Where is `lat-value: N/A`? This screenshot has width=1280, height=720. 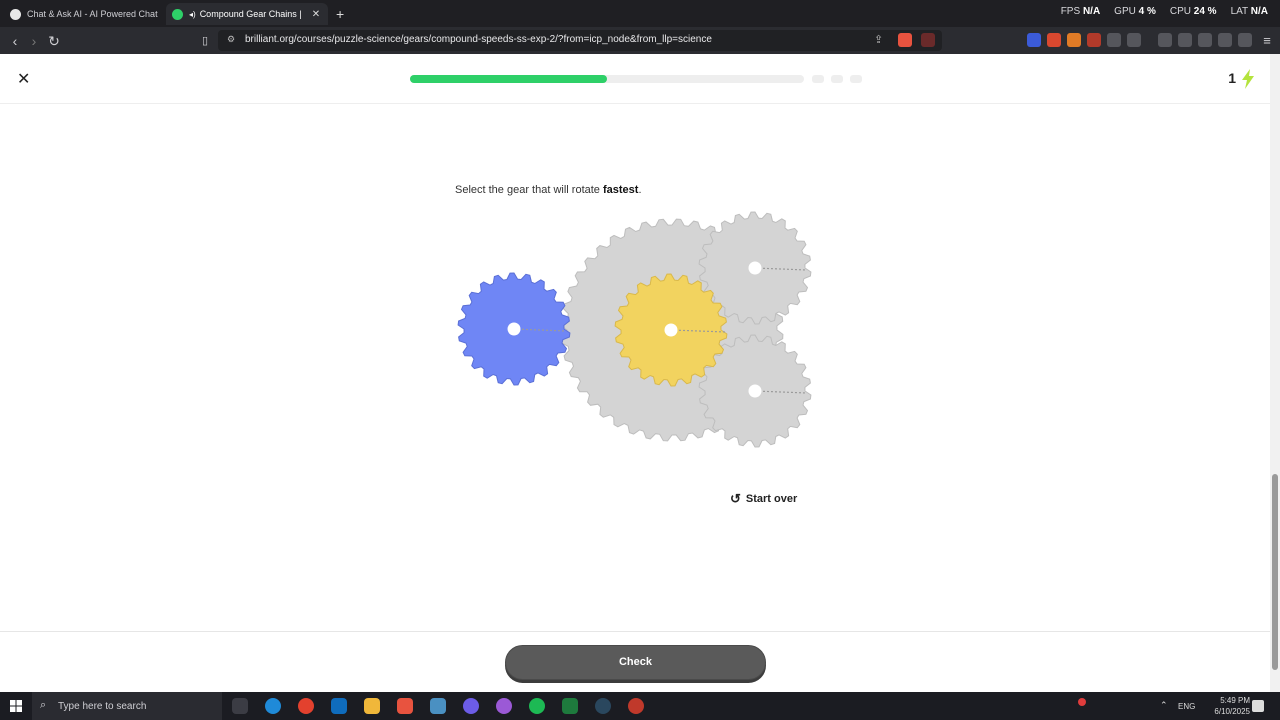
lat-value: N/A is located at coordinates (1259, 11).